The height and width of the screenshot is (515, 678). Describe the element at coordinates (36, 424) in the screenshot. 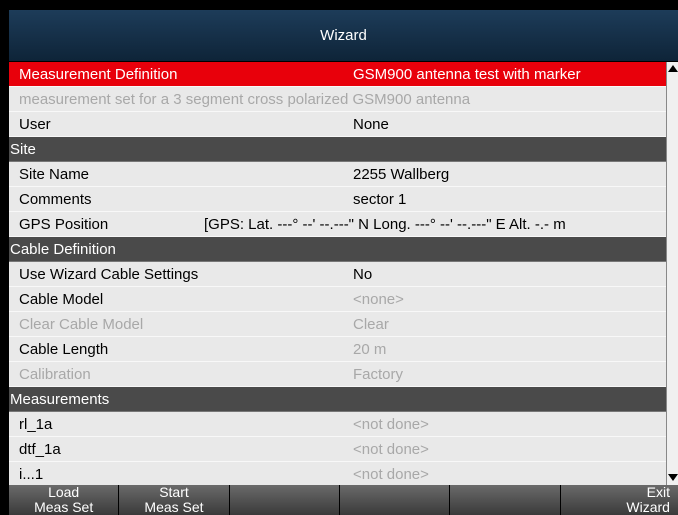

I see `row-label: rl_1a` at that location.